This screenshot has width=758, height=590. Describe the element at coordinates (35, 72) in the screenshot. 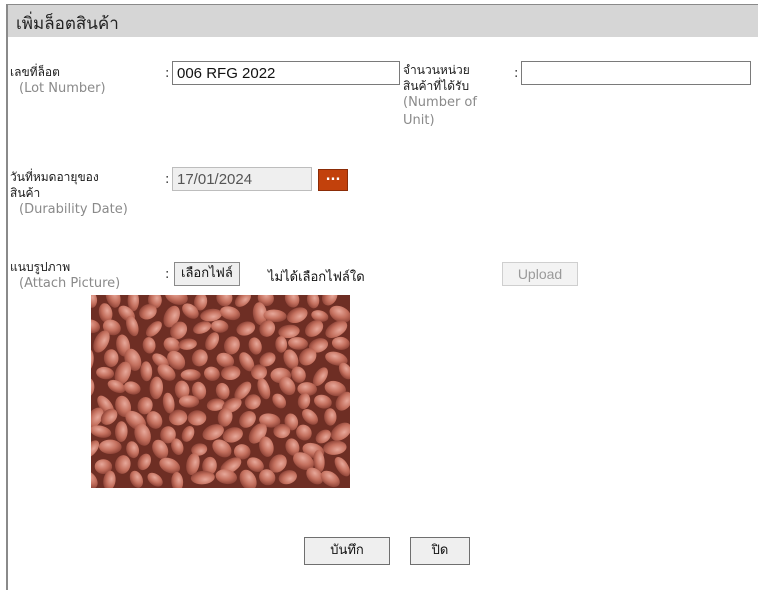

I see `lot-number-label-th: เลขที่ล็อต` at that location.